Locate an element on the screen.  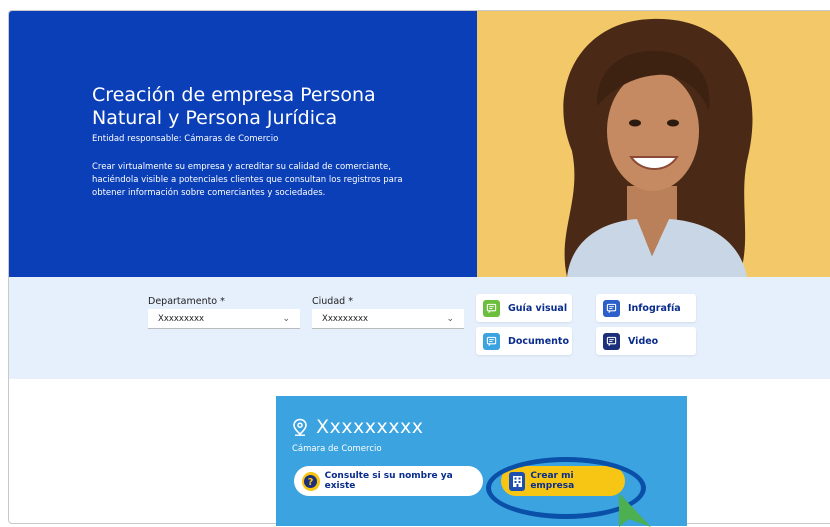
city-select: Xxxxxxxxx ⌄ is located at coordinates (388, 319).